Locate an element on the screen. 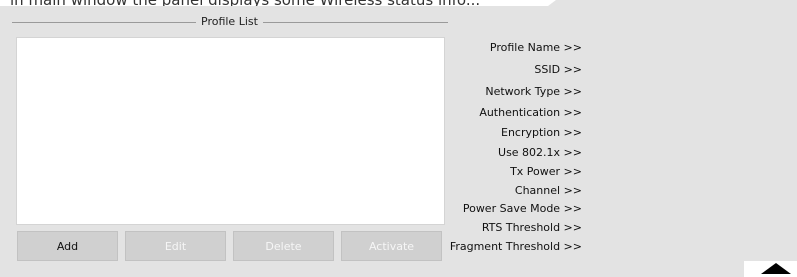  encryption-label: Encryption >> is located at coordinates (541, 132).